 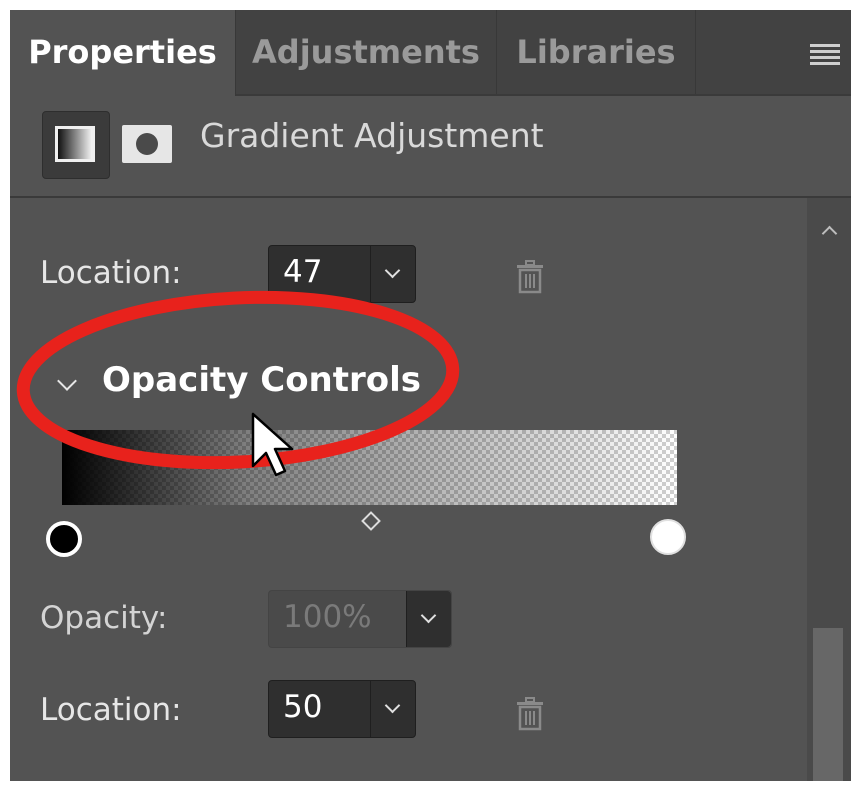 What do you see at coordinates (342, 709) in the screenshot?
I see `opacity-location-field: 50` at bounding box center [342, 709].